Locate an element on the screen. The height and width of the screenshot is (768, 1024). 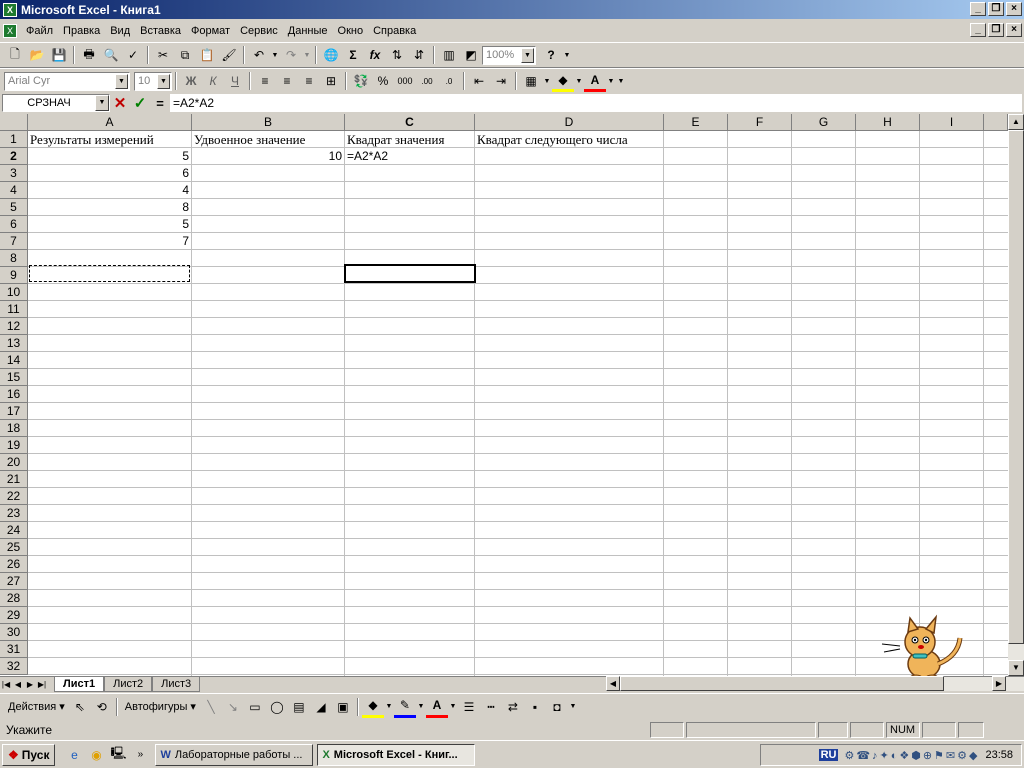
sheet-tab-3: Лист3 is located at coordinates (176, 684).